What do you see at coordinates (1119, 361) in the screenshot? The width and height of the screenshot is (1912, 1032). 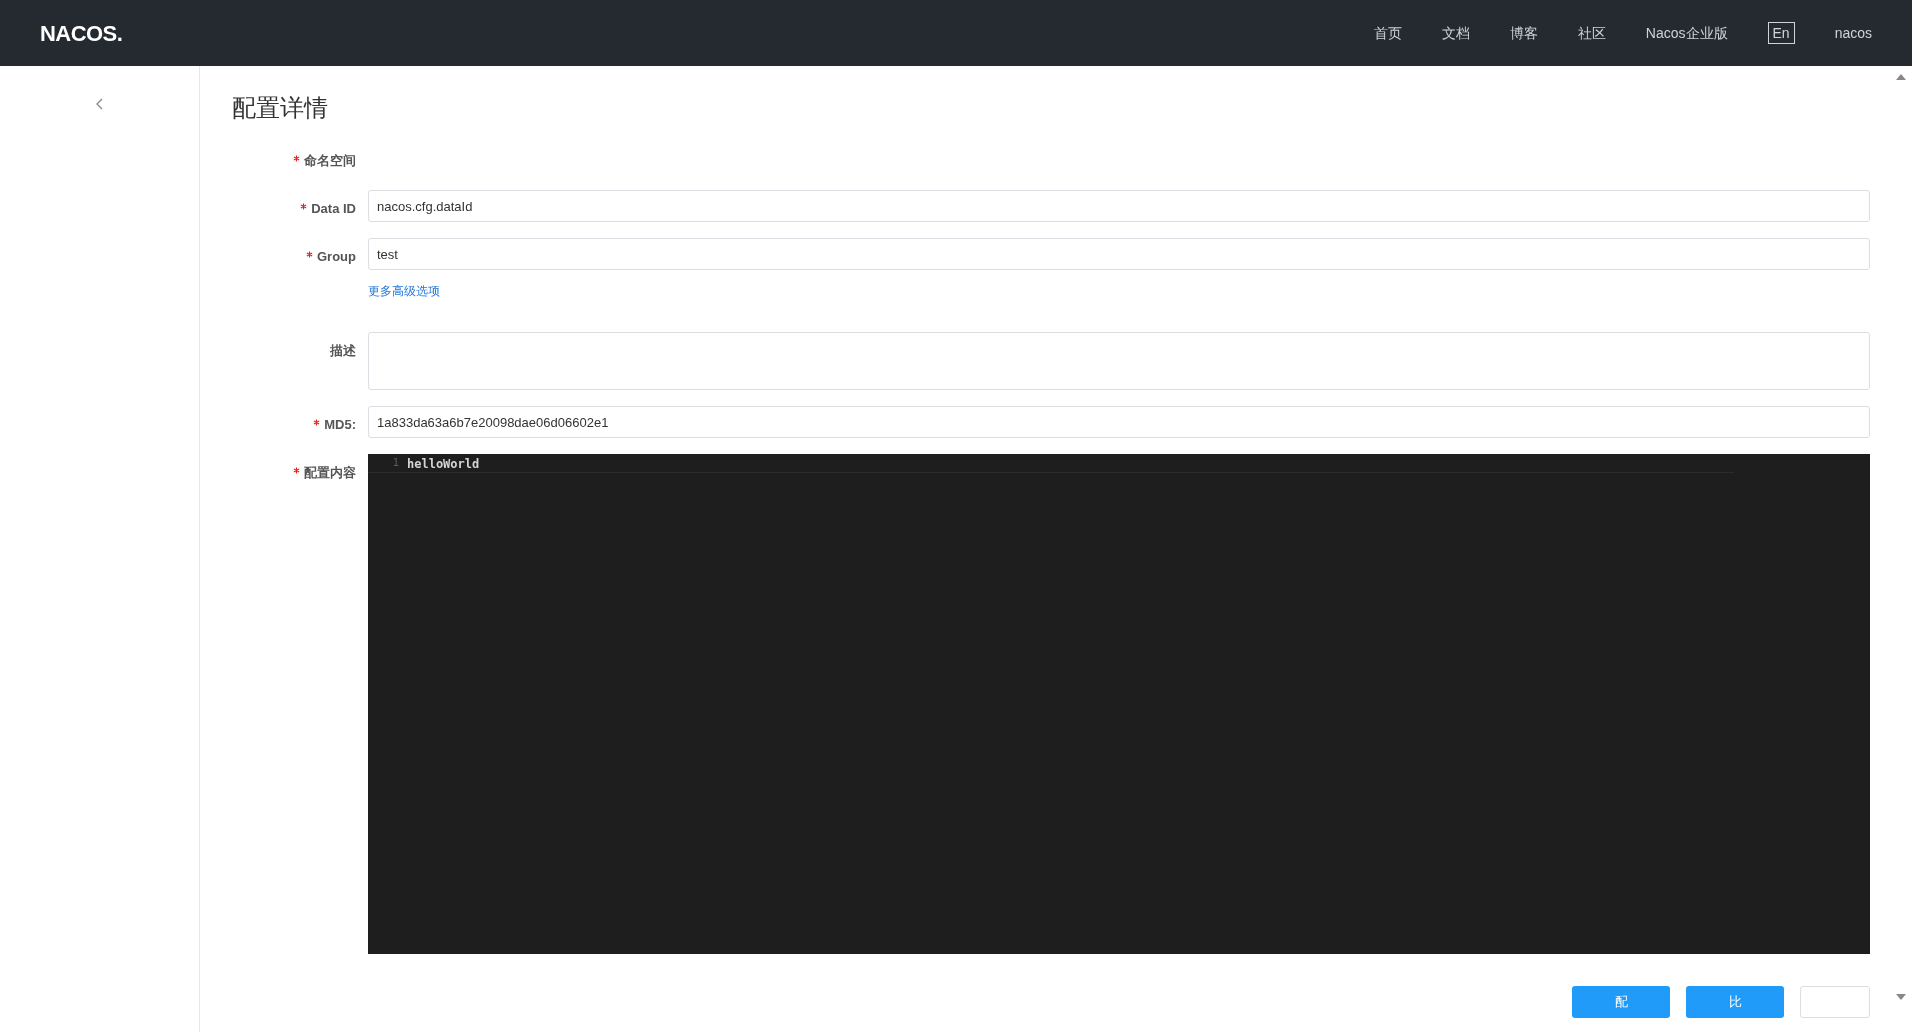 I see `description-field` at bounding box center [1119, 361].